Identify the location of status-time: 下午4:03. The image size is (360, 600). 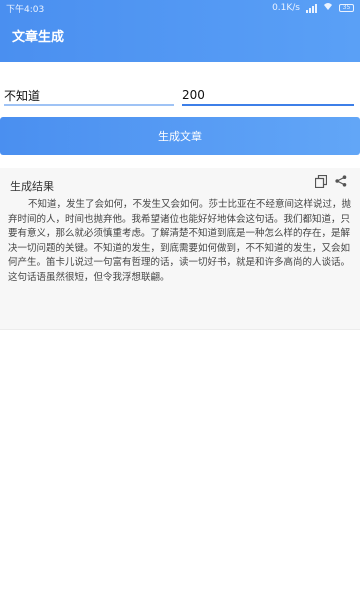
(25, 9).